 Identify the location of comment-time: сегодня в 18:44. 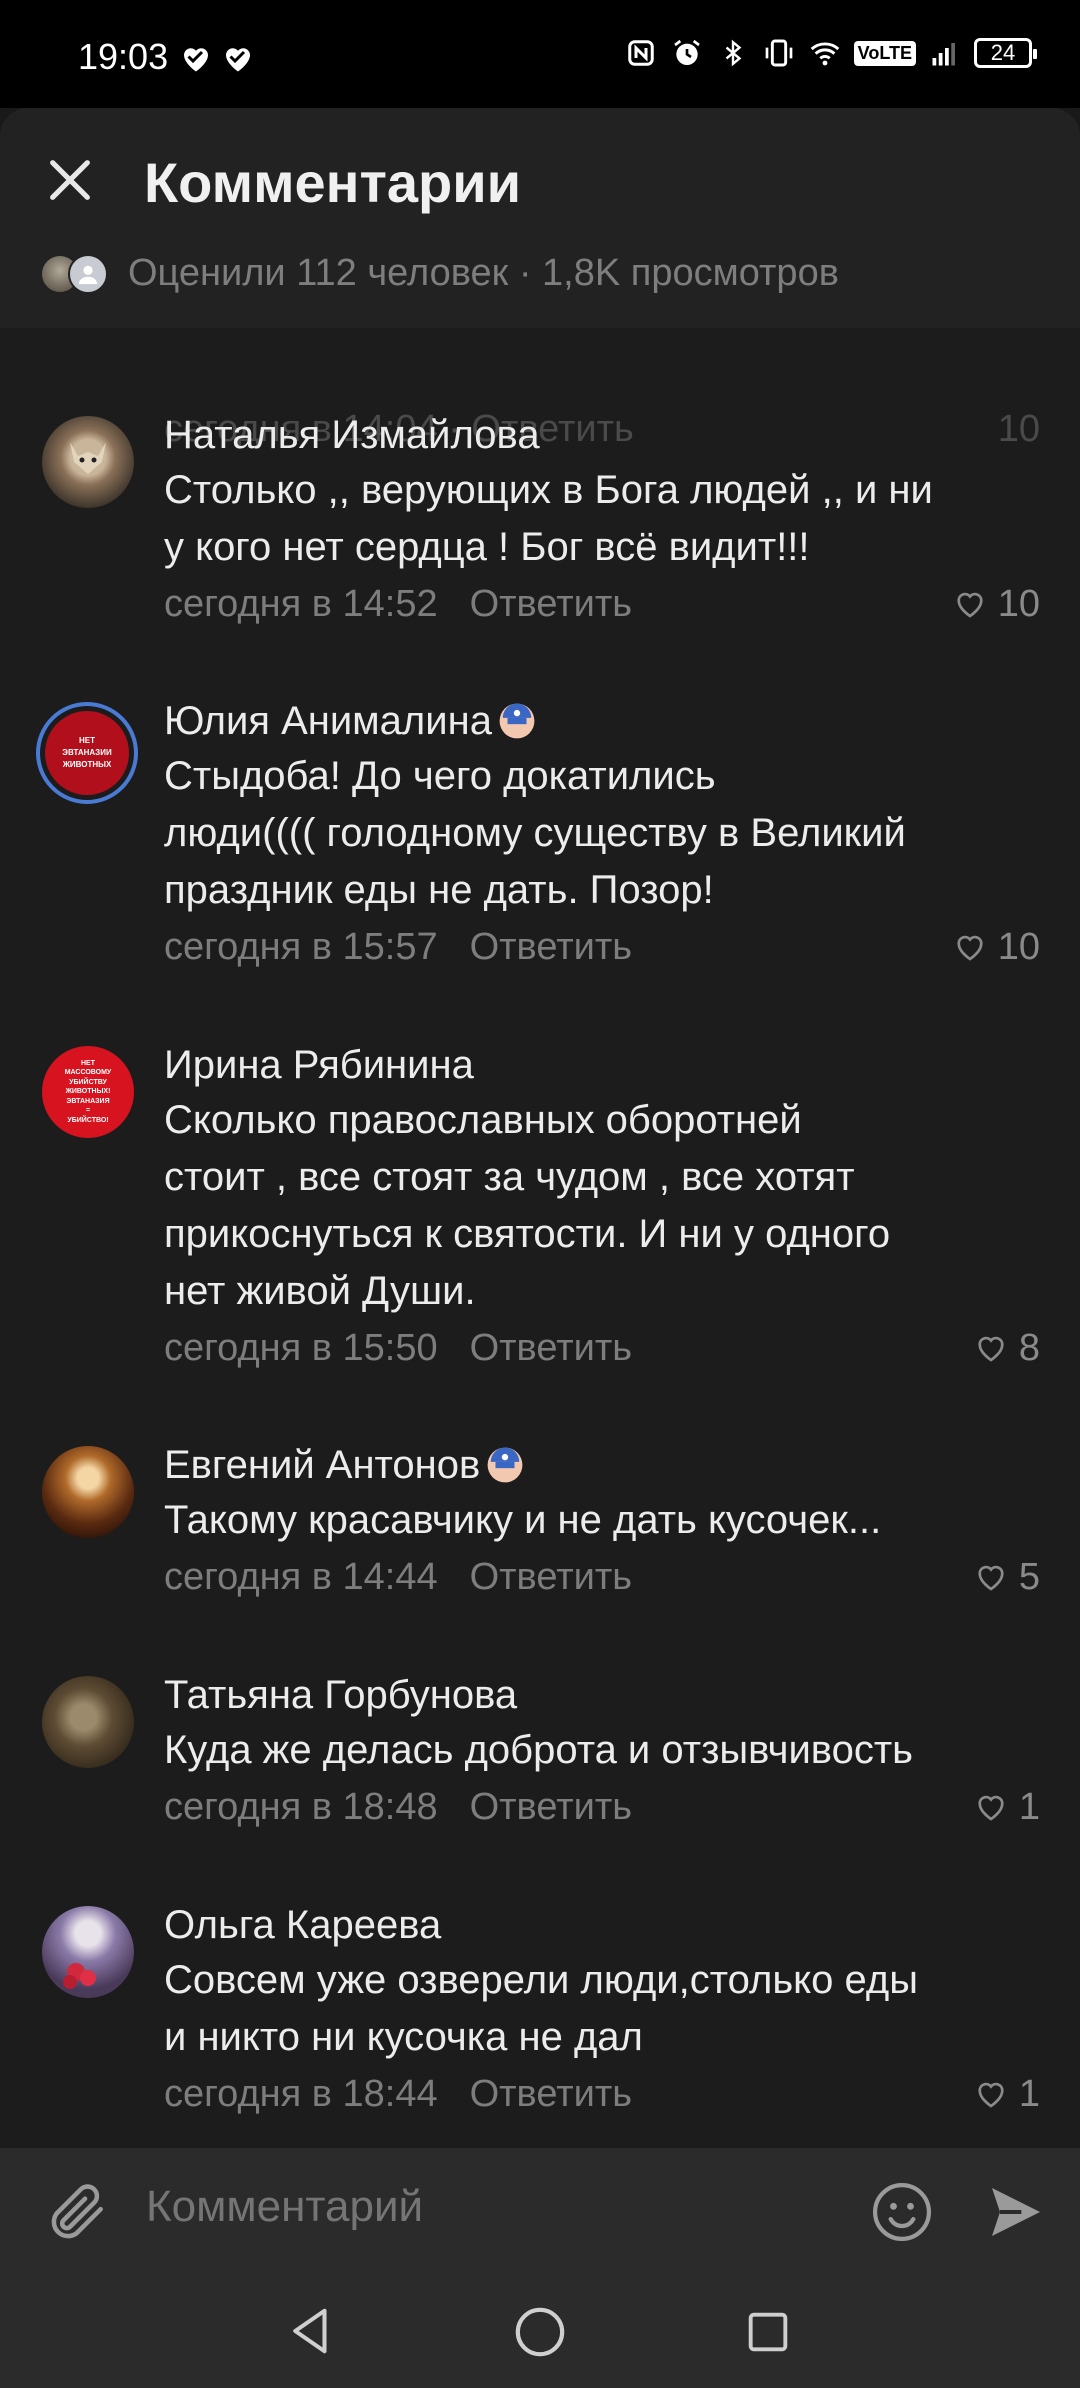
(301, 2094).